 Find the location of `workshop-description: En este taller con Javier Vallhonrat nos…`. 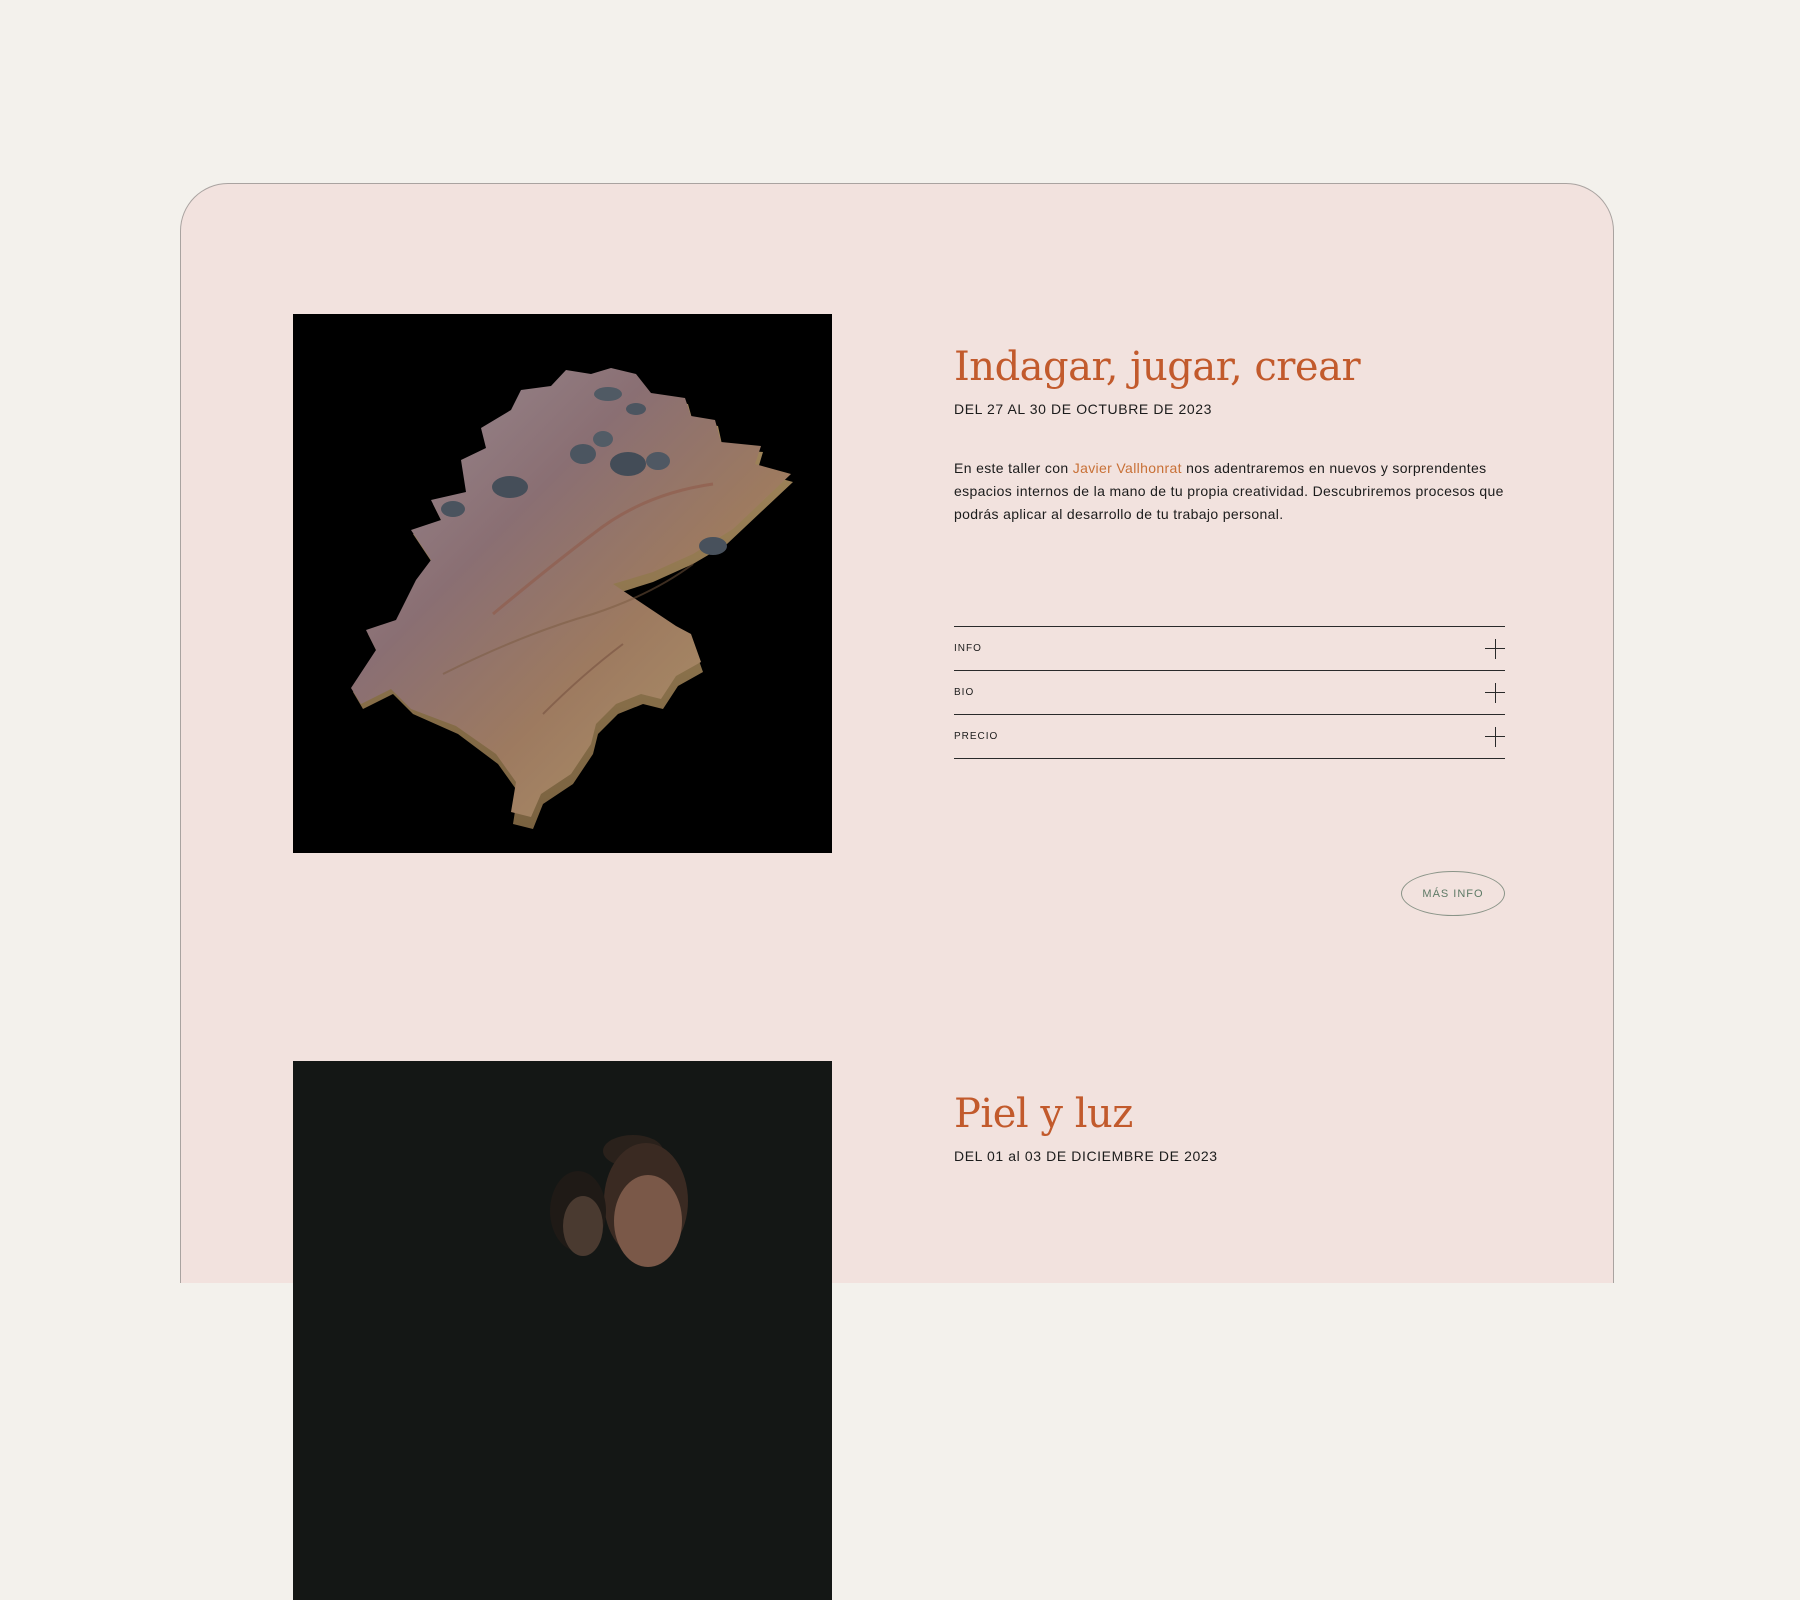

workshop-description: En este taller con Javier Vallhonrat nos… is located at coordinates (1229, 492).